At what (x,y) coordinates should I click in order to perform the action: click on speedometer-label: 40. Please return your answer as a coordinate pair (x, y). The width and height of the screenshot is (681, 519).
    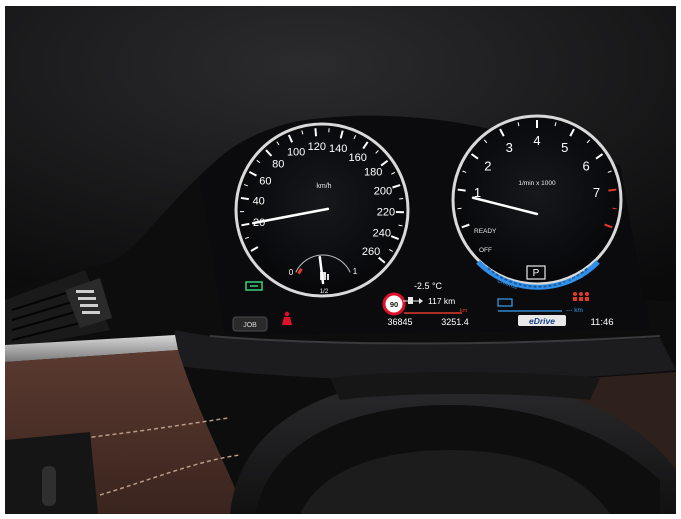
    Looking at the image, I should click on (259, 202).